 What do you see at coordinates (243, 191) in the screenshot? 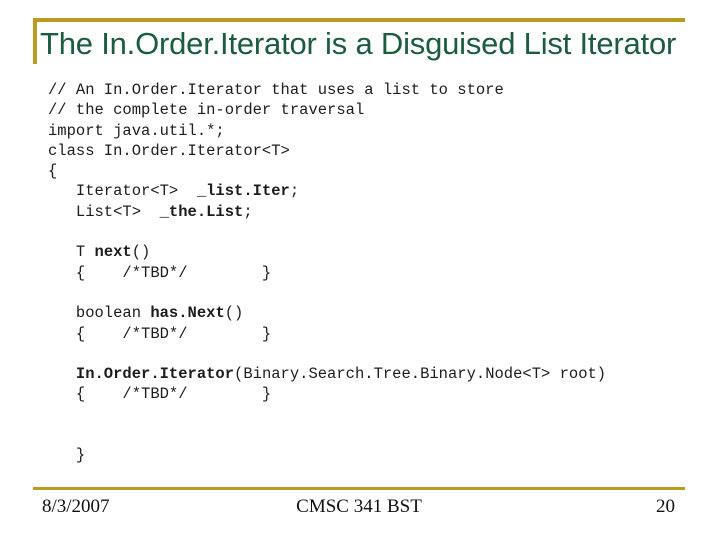
I see `code-identifier: _list.Iter` at bounding box center [243, 191].